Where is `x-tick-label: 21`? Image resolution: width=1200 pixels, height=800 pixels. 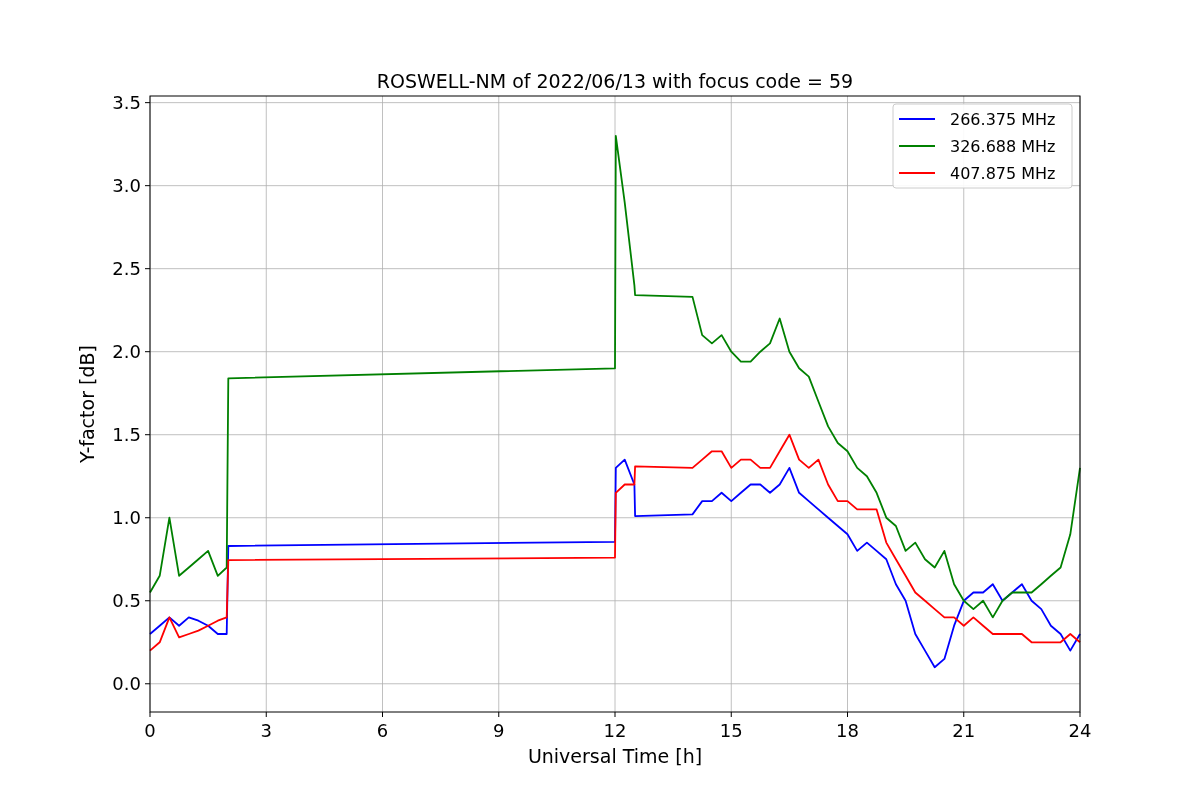
x-tick-label: 21 is located at coordinates (964, 730).